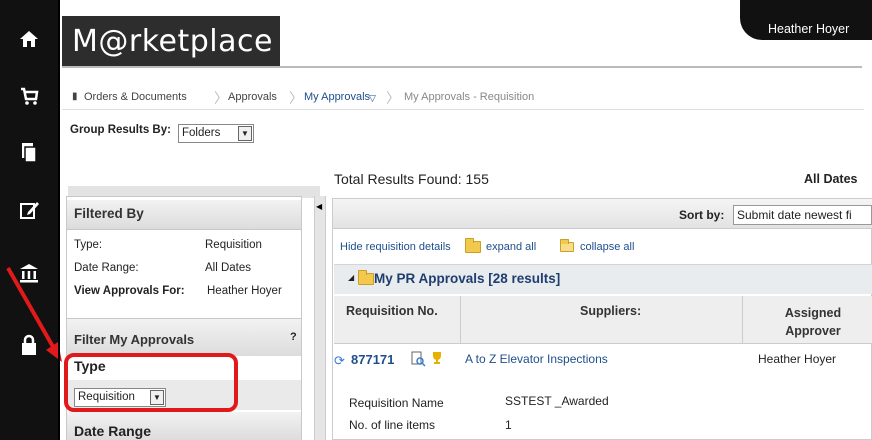  Describe the element at coordinates (831, 179) in the screenshot. I see `all-dates-label: All Dates` at that location.